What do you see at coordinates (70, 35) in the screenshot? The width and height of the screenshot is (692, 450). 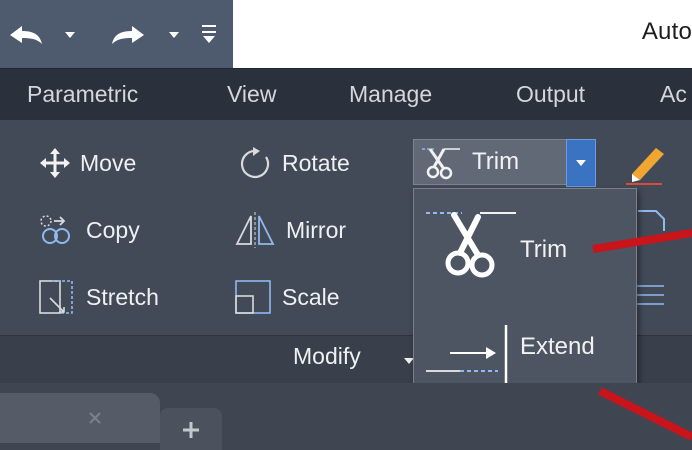 I see `undo-dropdown-icon` at bounding box center [70, 35].